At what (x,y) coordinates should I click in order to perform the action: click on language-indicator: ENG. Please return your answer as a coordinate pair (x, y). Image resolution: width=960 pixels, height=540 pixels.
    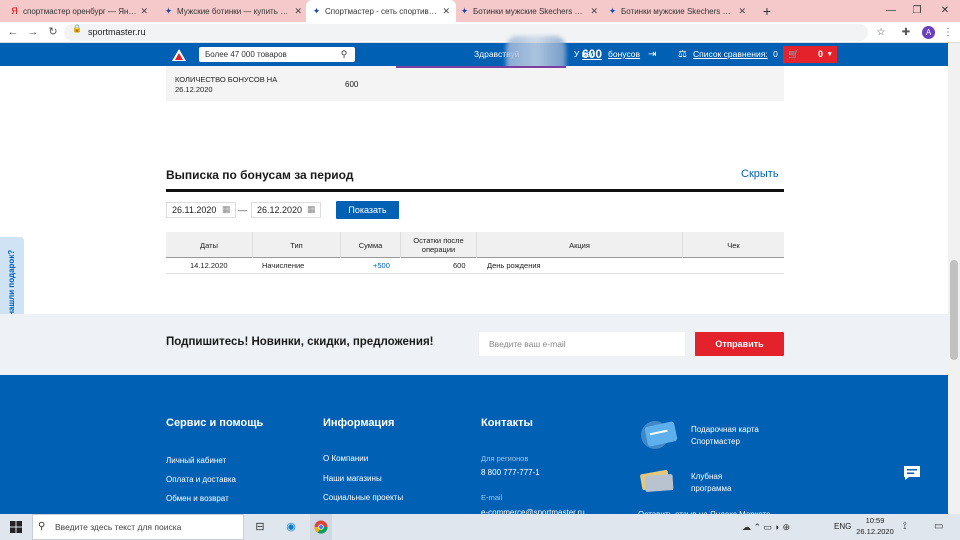
    Looking at the image, I should click on (842, 527).